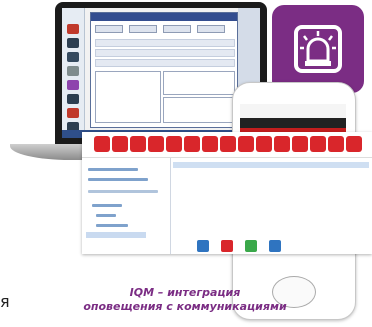  I want to click on alarm-siren-icon, so click(318, 49).